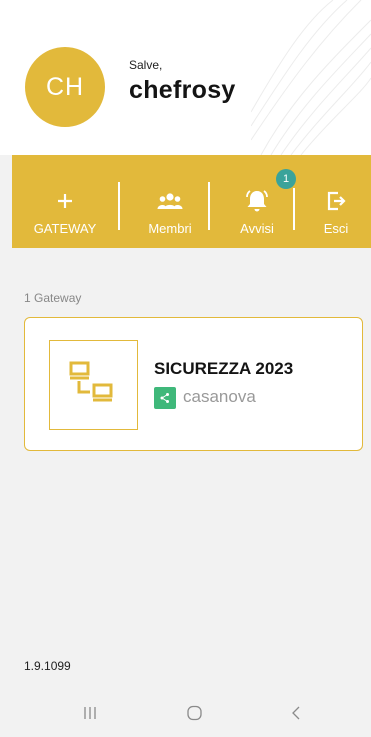 This screenshot has width=371, height=737. I want to click on share-icon, so click(165, 398).